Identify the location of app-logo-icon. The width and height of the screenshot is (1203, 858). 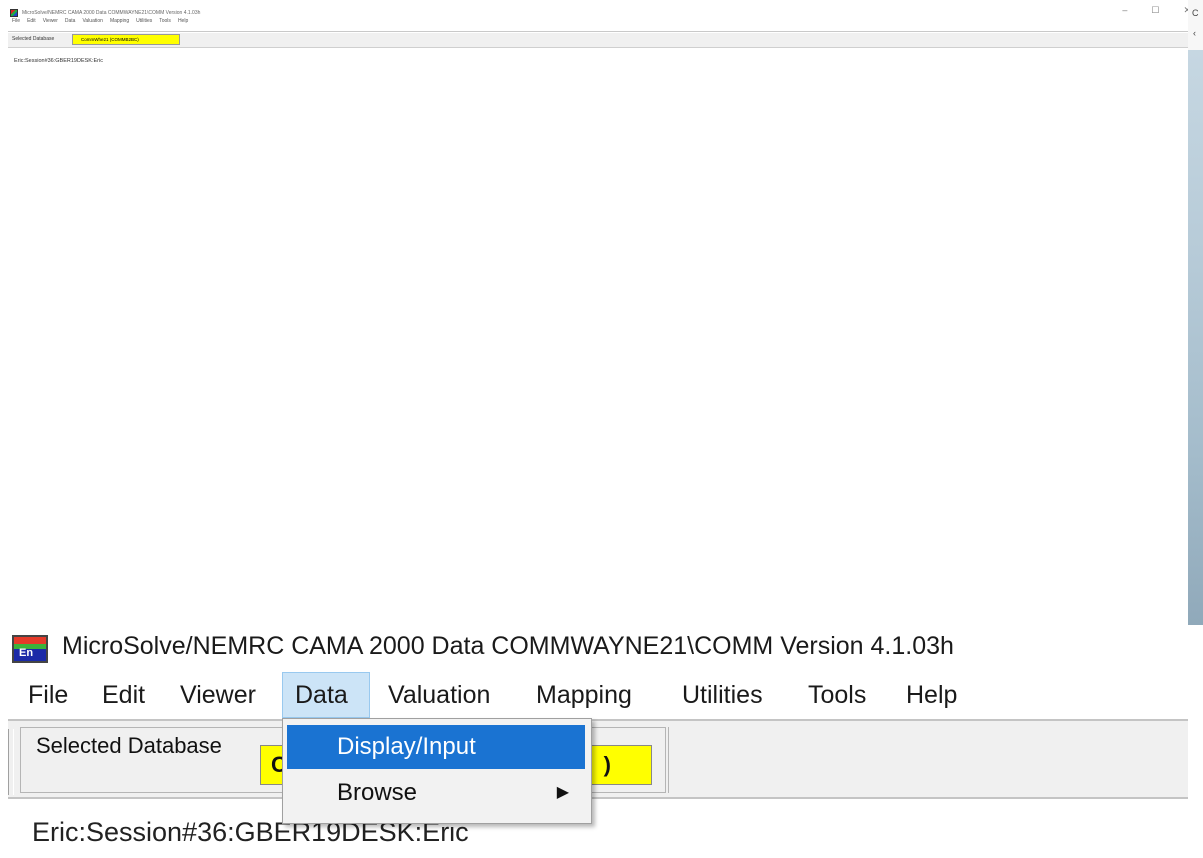
(14, 13).